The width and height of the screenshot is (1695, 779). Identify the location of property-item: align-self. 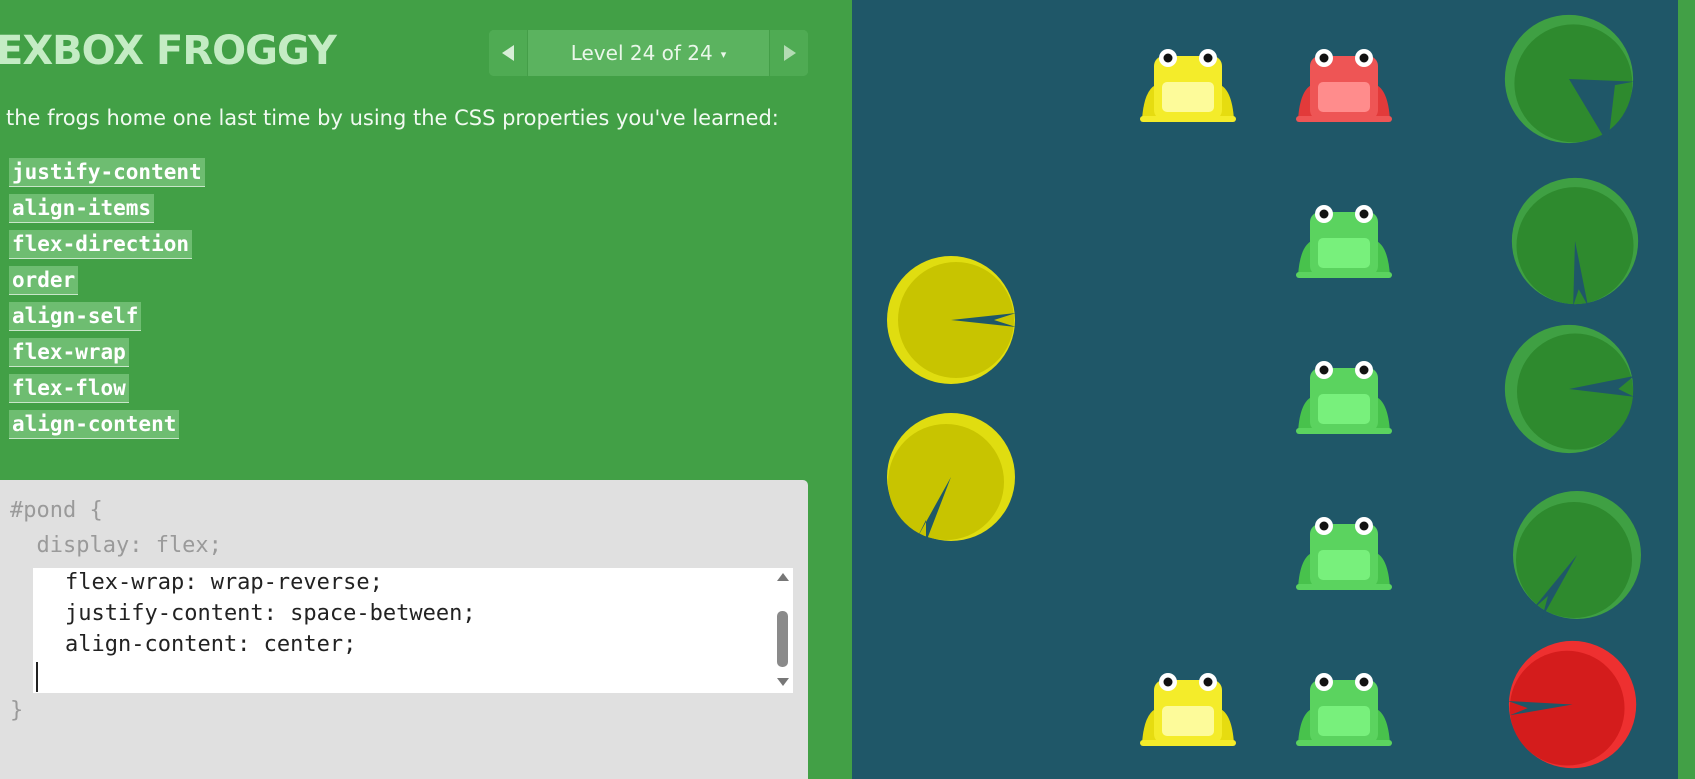
(107, 316).